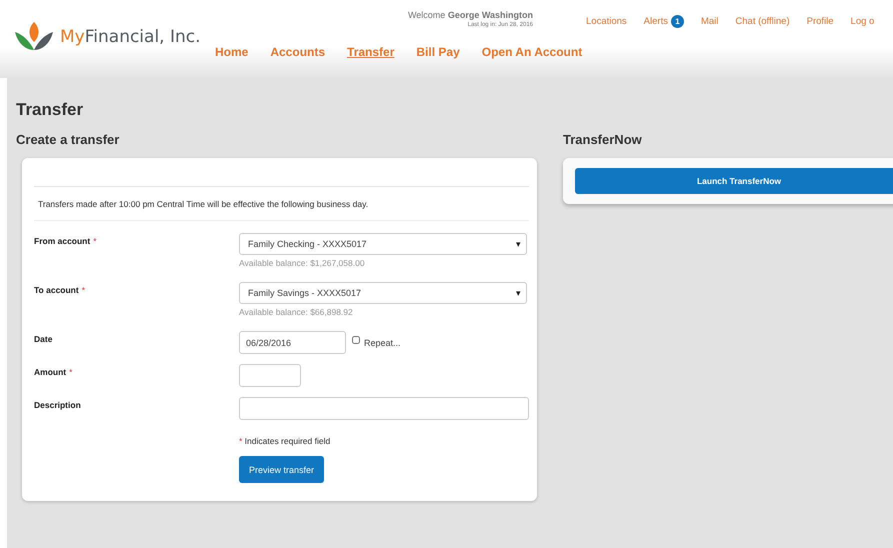 This screenshot has height=548, width=893. What do you see at coordinates (43, 339) in the screenshot?
I see `field-label: Date` at bounding box center [43, 339].